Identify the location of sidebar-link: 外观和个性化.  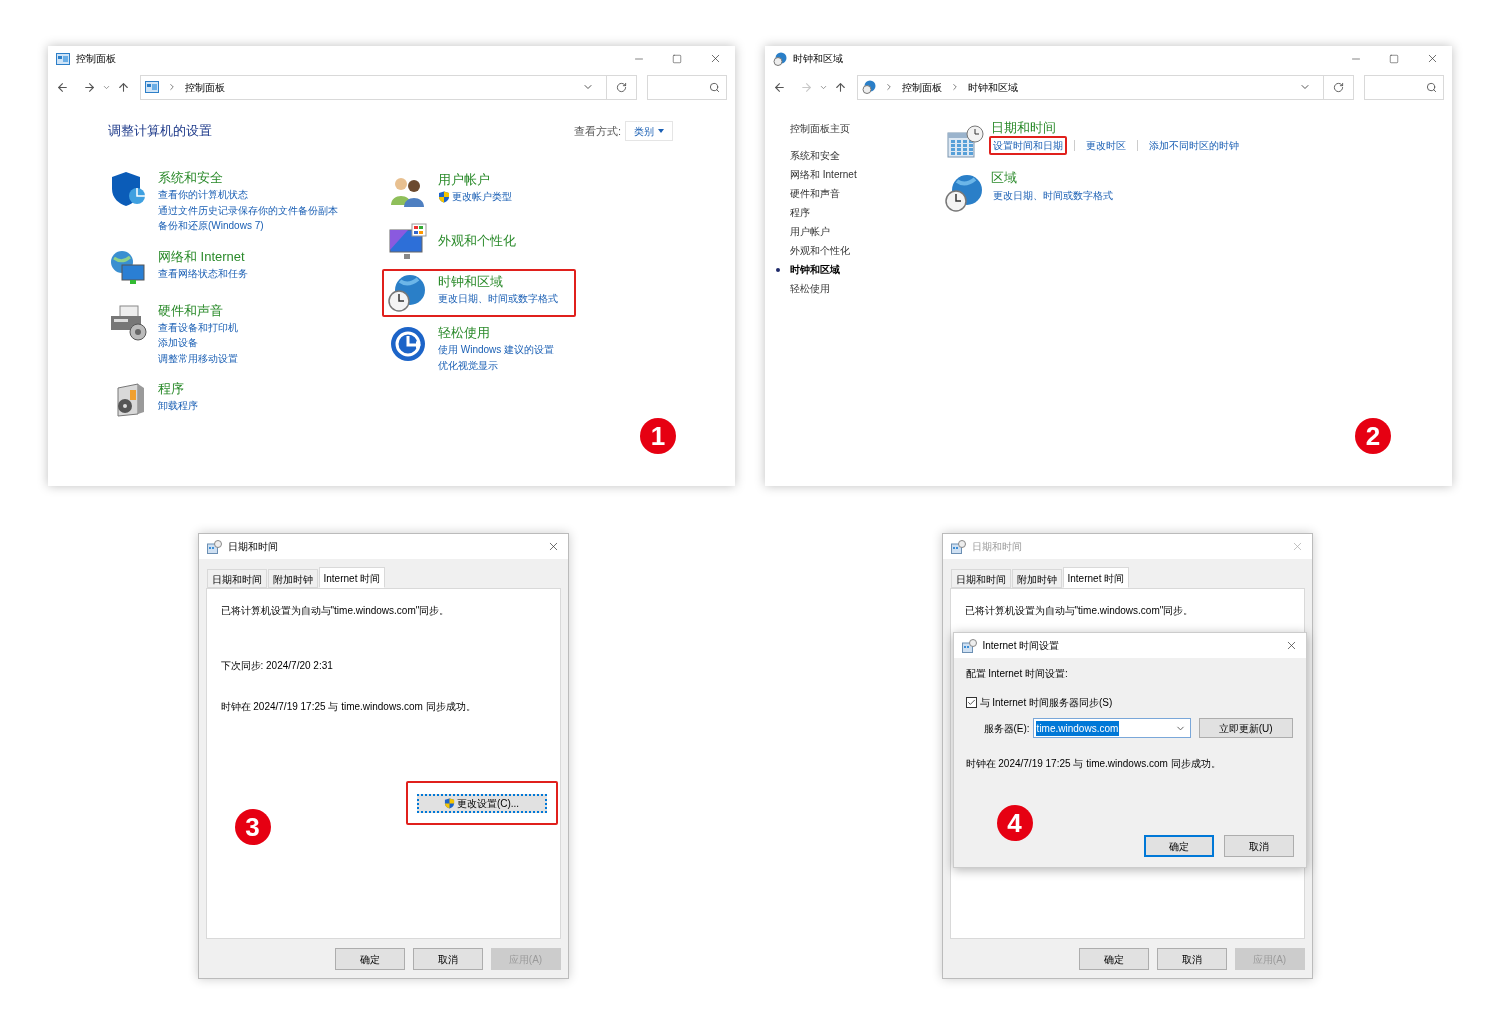
(820, 250).